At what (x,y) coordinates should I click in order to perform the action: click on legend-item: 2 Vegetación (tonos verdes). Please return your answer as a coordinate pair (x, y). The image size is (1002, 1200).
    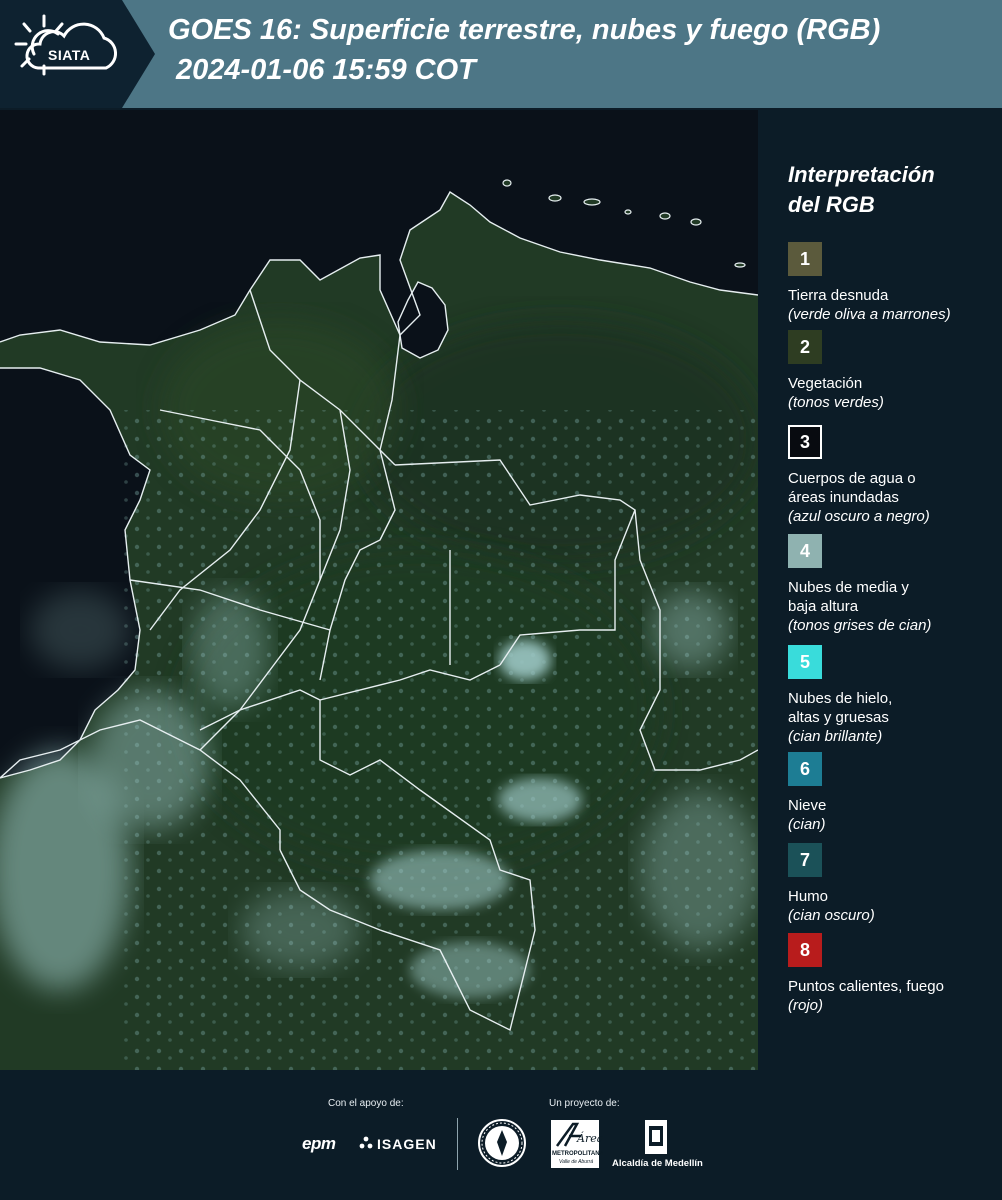
    Looking at the image, I should click on (891, 371).